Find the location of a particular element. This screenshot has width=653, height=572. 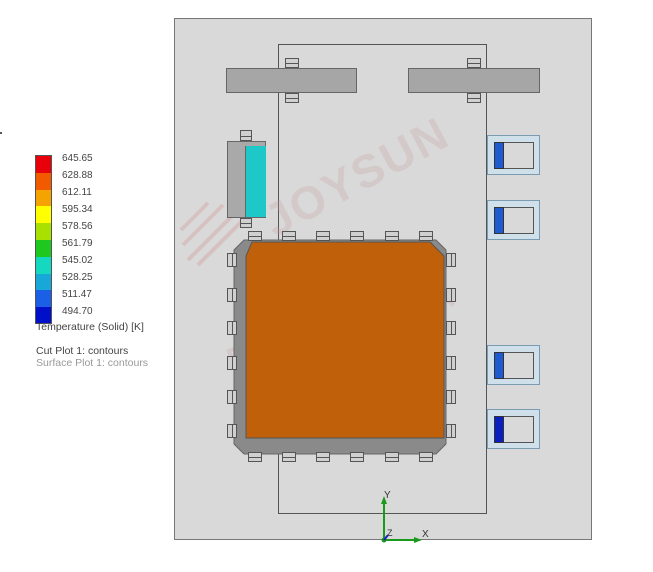

chip-die is located at coordinates (345, 340).